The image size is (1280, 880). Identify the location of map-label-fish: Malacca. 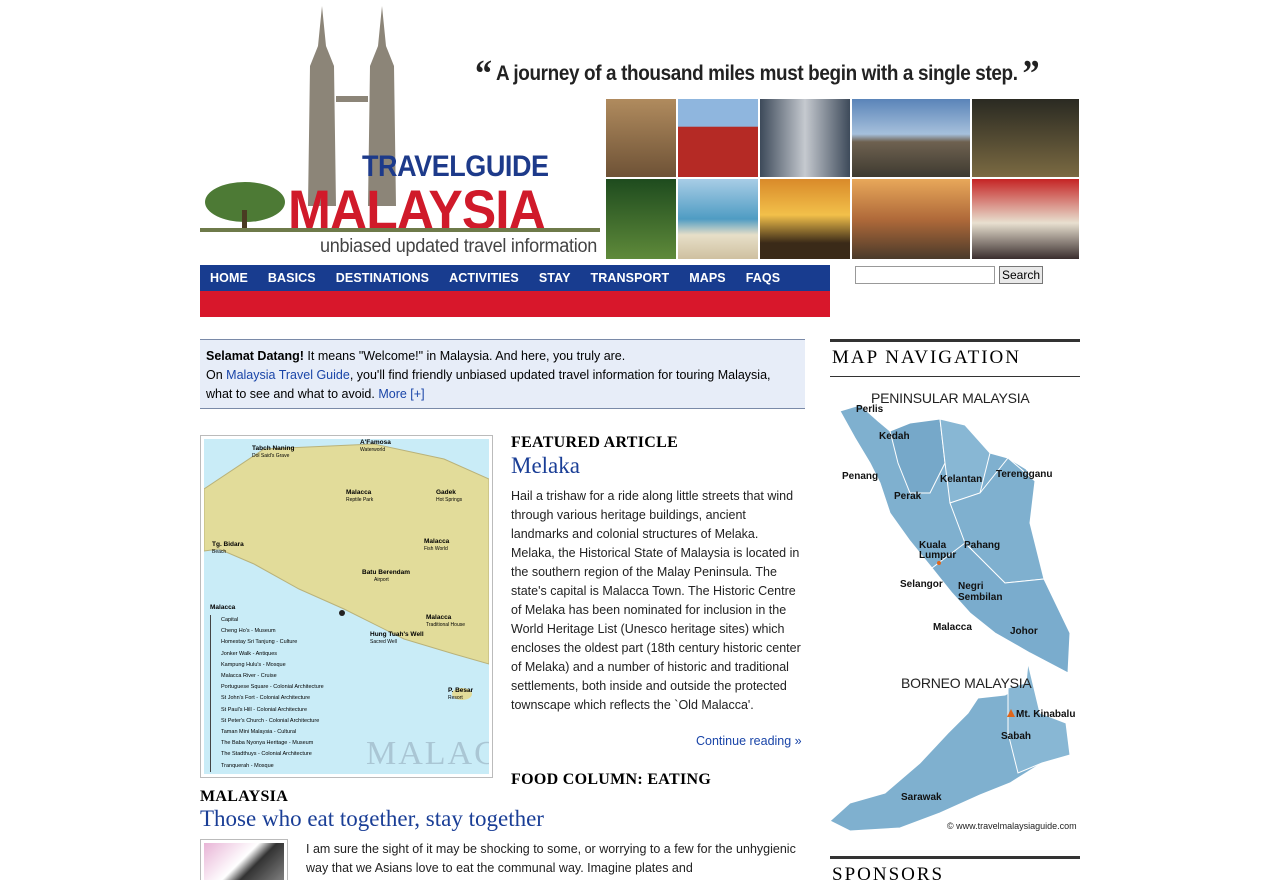
(437, 541).